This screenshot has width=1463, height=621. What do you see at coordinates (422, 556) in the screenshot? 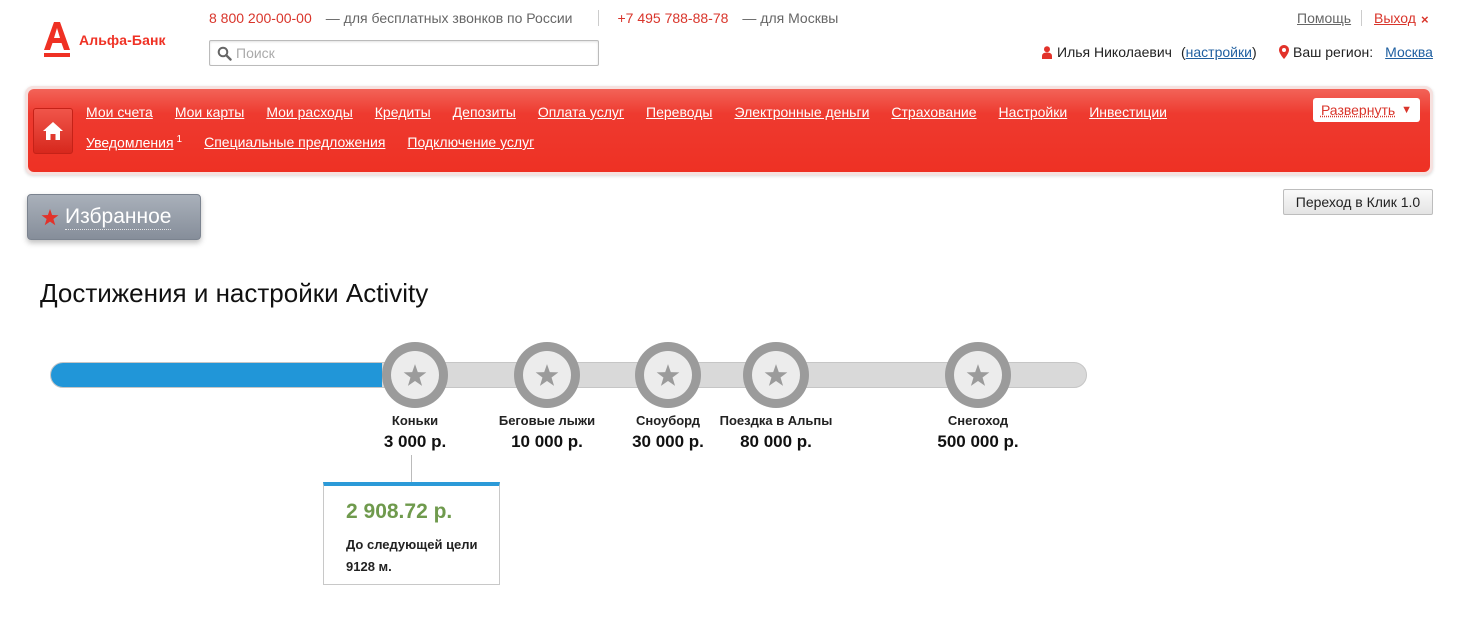
I see `next-goal-text: До следующей цели 9128 м.` at bounding box center [422, 556].